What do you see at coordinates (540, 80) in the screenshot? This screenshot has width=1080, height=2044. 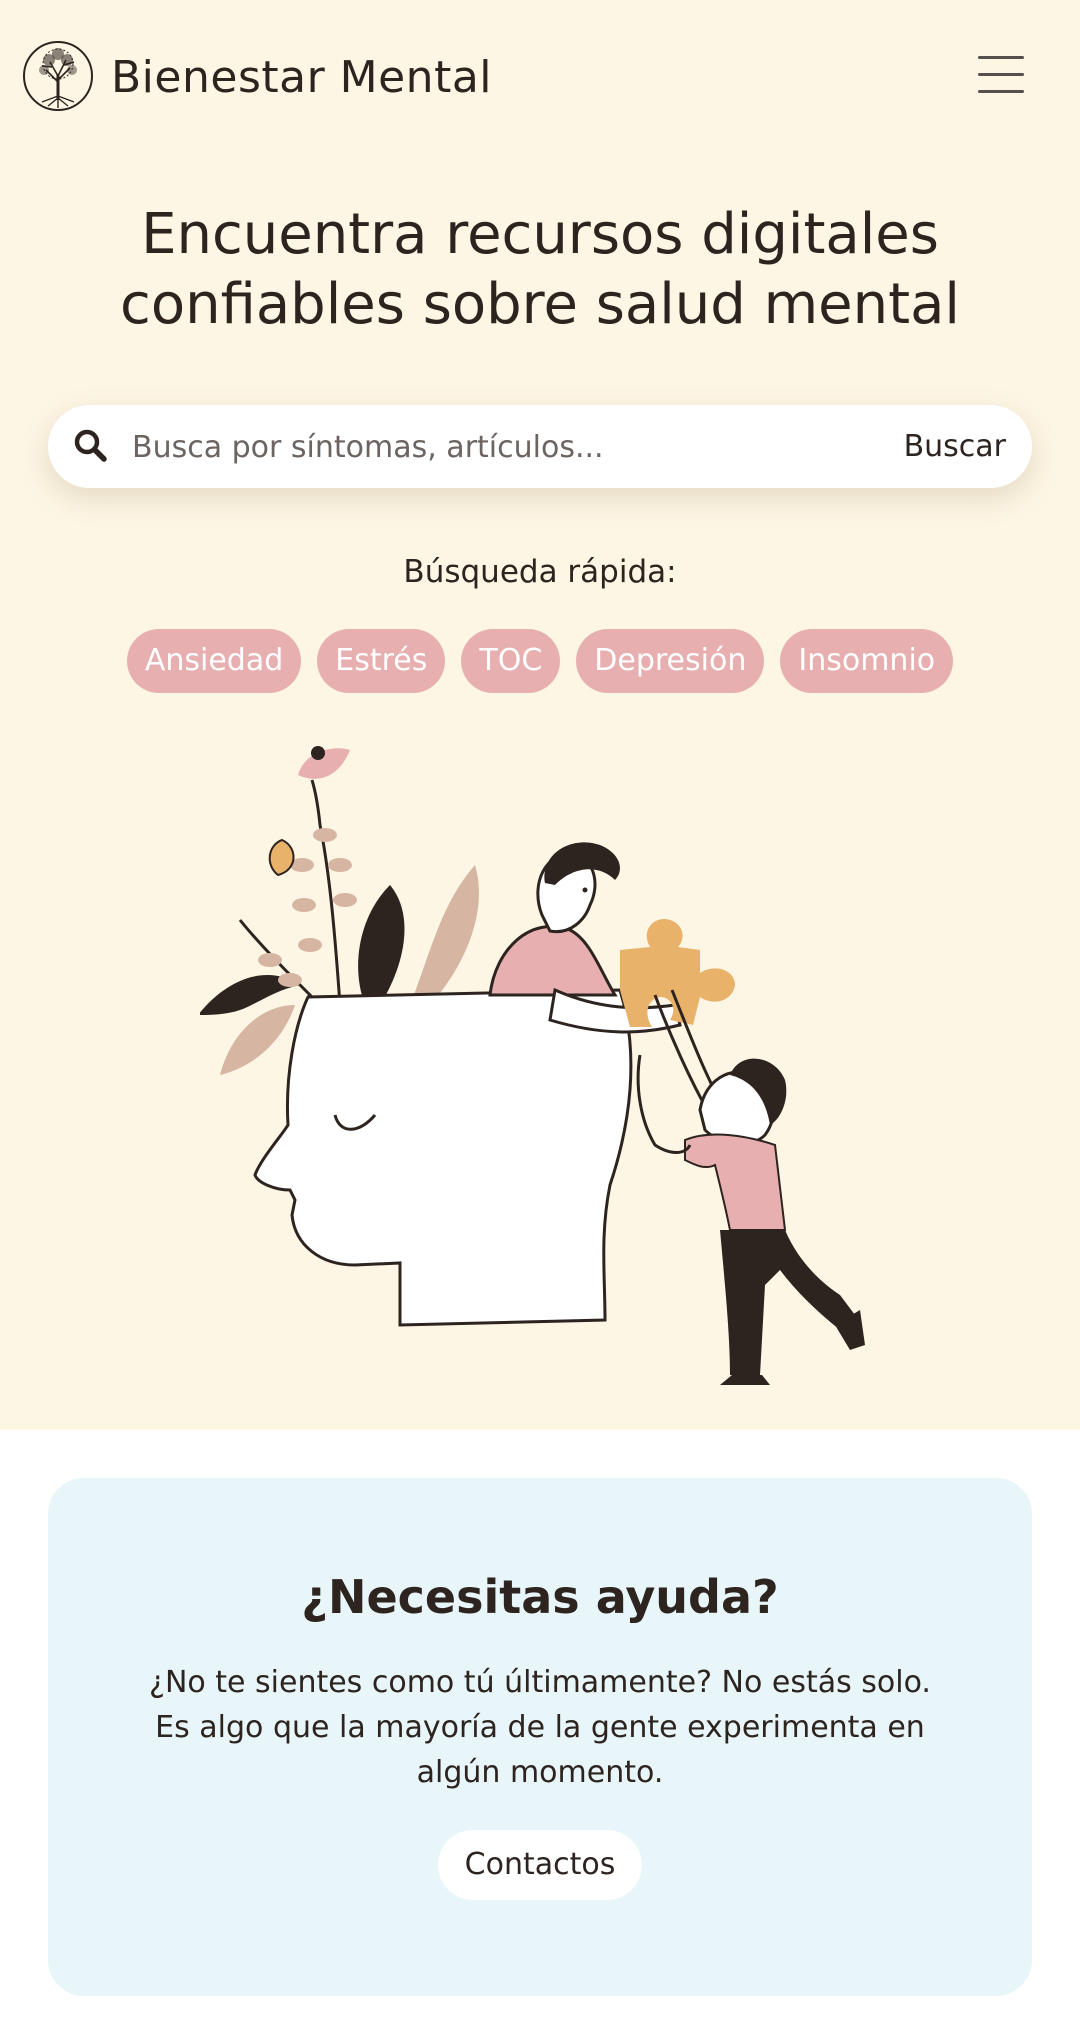 I see `site-header: Bienestar Mental` at bounding box center [540, 80].